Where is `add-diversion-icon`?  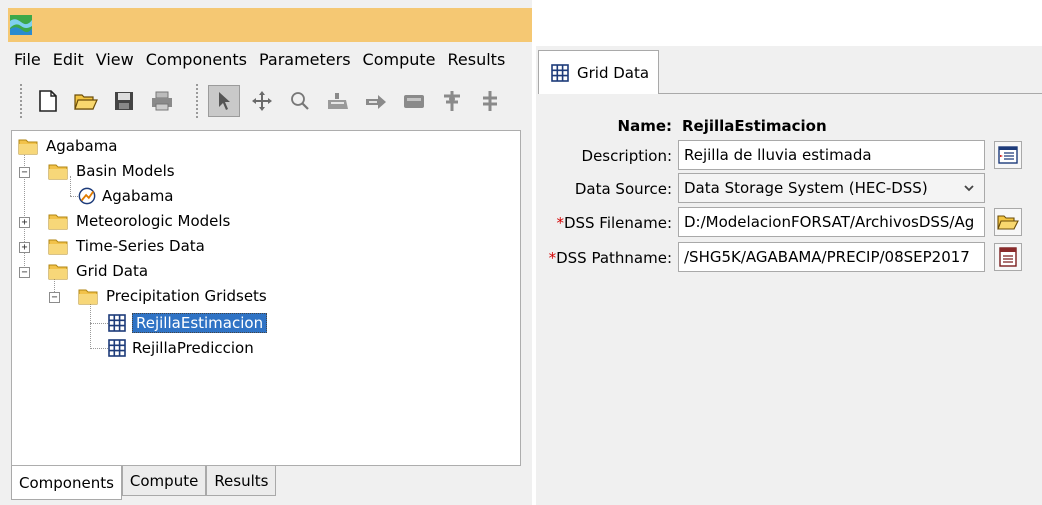
add-diversion-icon is located at coordinates (490, 101).